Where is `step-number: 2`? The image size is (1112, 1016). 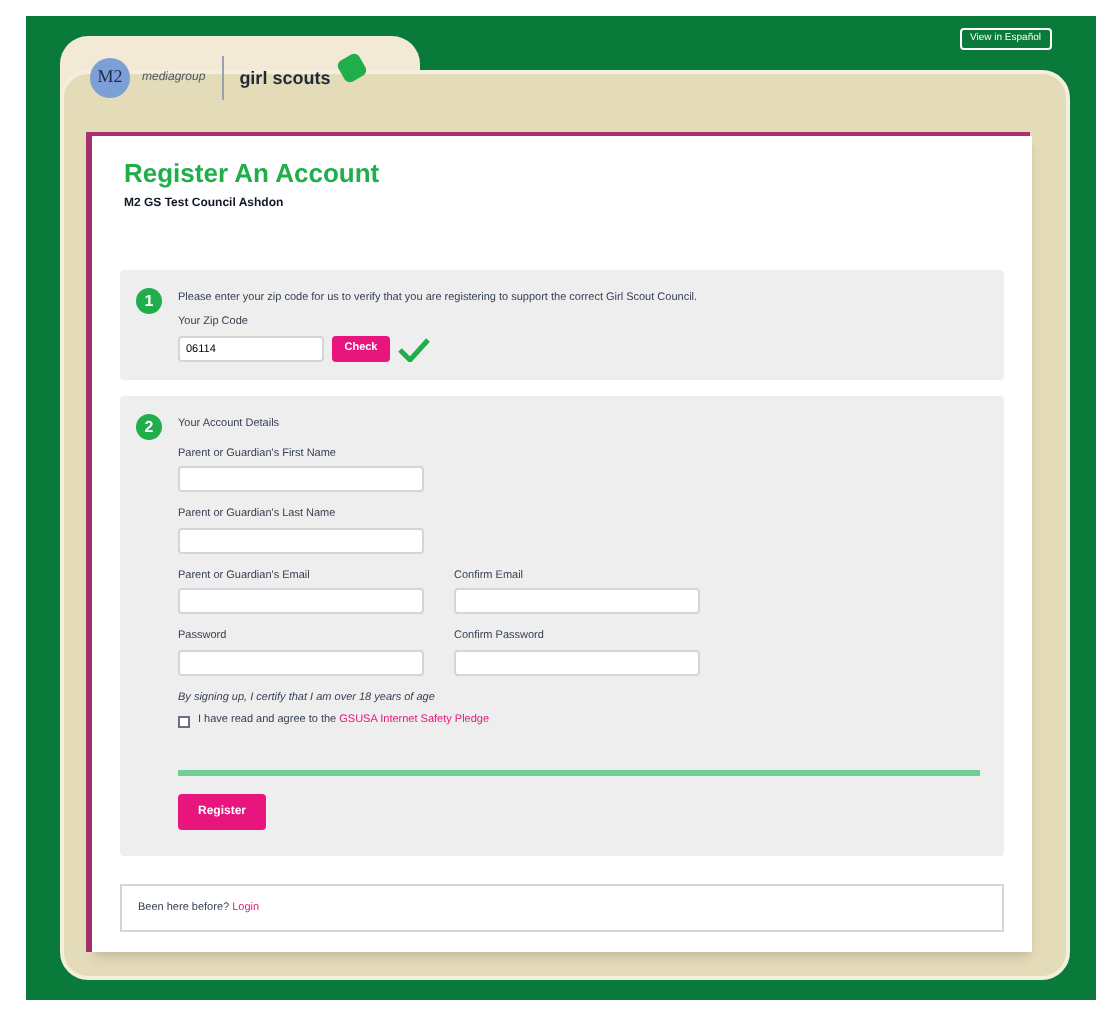
step-number: 2 is located at coordinates (149, 427).